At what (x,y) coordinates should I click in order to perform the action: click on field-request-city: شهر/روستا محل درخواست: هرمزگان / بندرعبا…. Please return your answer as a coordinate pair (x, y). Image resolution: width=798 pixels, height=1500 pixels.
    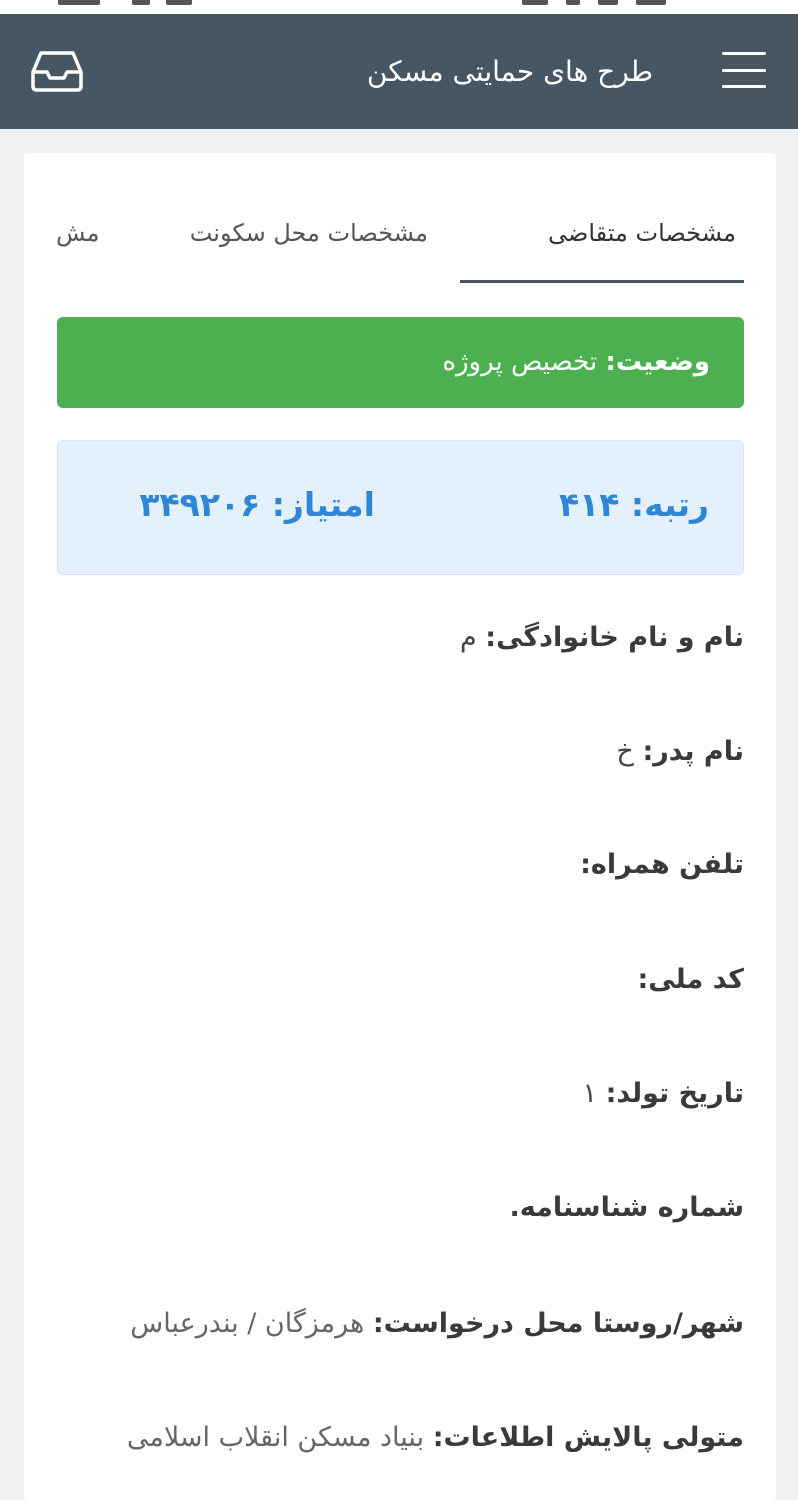
    Looking at the image, I should click on (437, 1324).